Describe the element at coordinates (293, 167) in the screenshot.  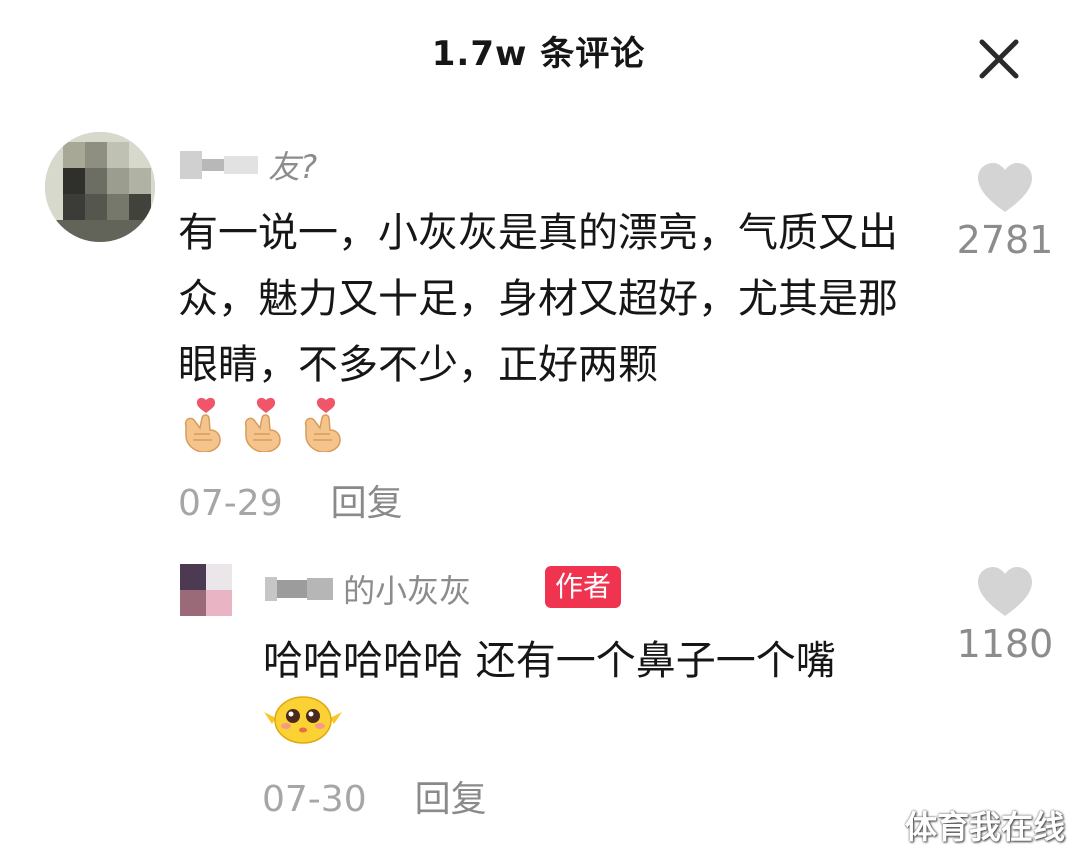
I see `comment-username-text: 友?` at that location.